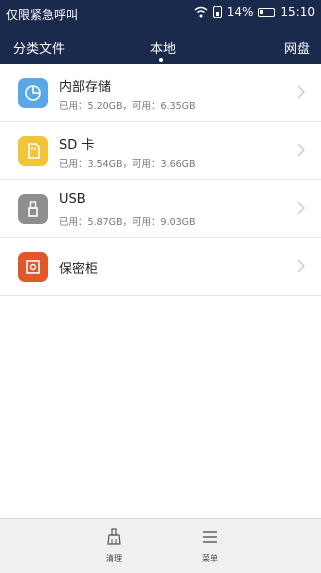 The width and height of the screenshot is (321, 573). I want to click on storage-item-sd-card: SD 卡 已用：3.54GB，可用：3.66GB, so click(160, 151).